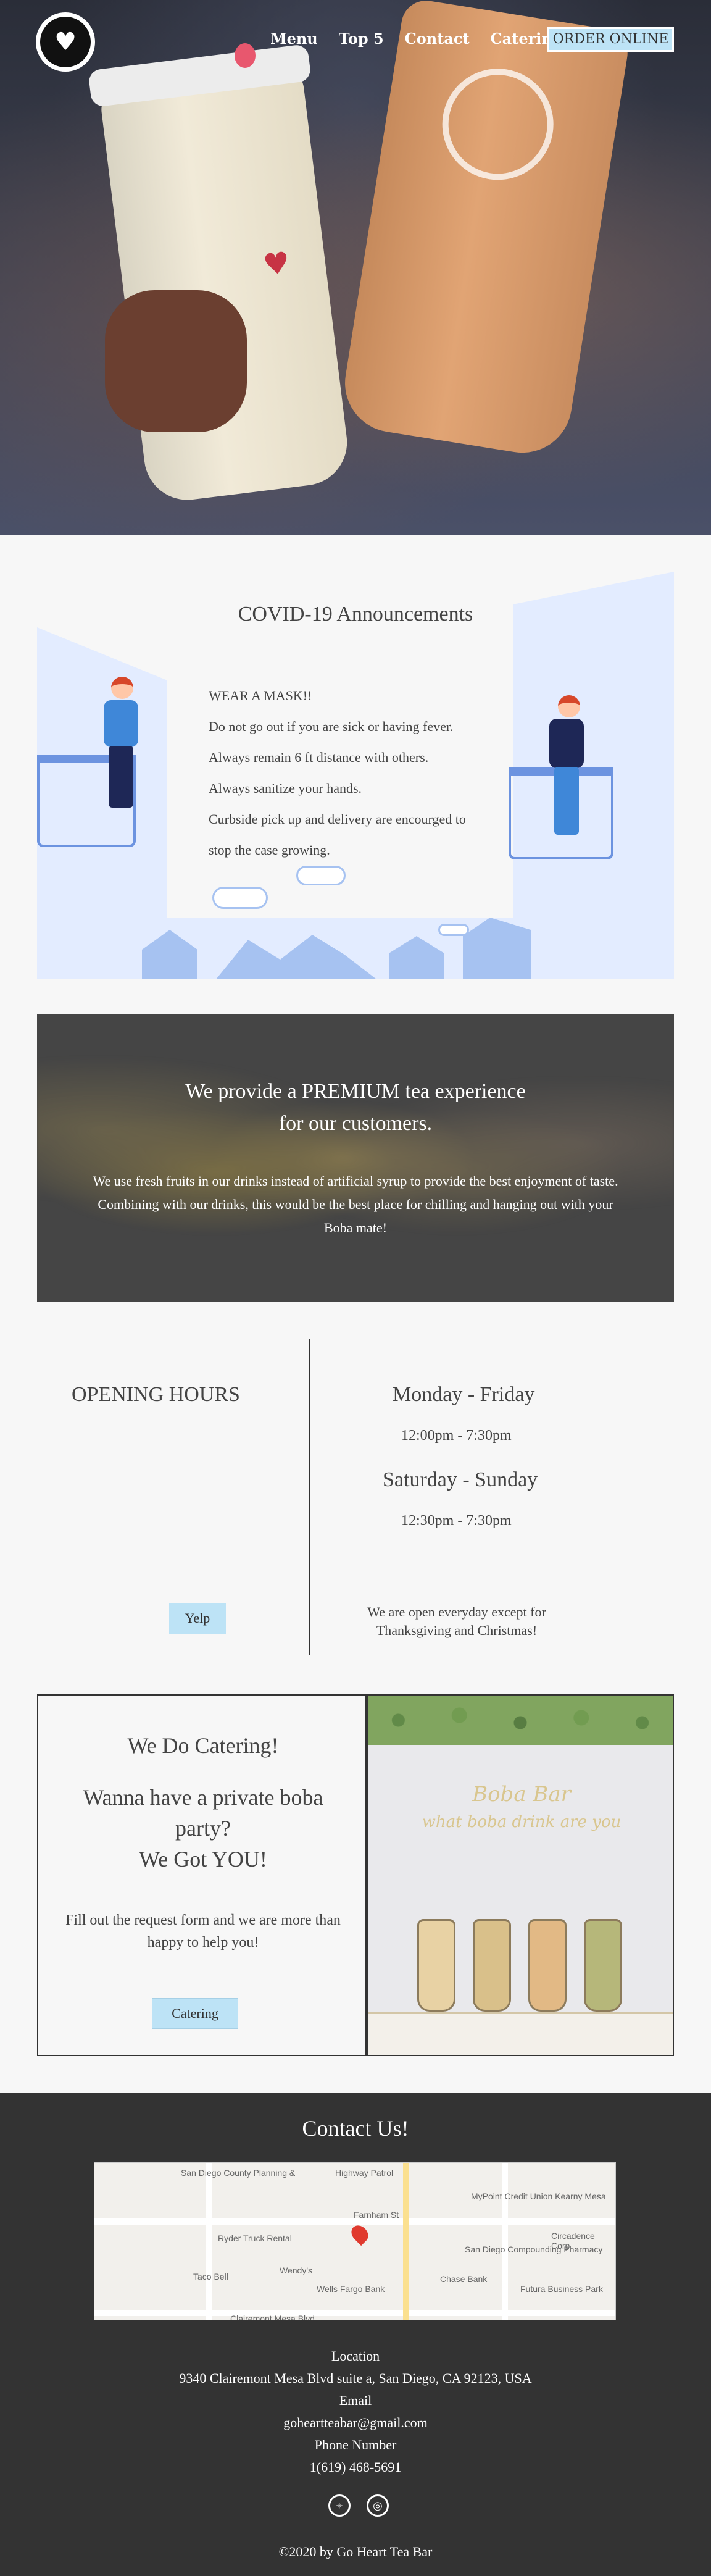  Describe the element at coordinates (156, 1394) in the screenshot. I see `opening-hours-label: OPENING HOURS` at that location.